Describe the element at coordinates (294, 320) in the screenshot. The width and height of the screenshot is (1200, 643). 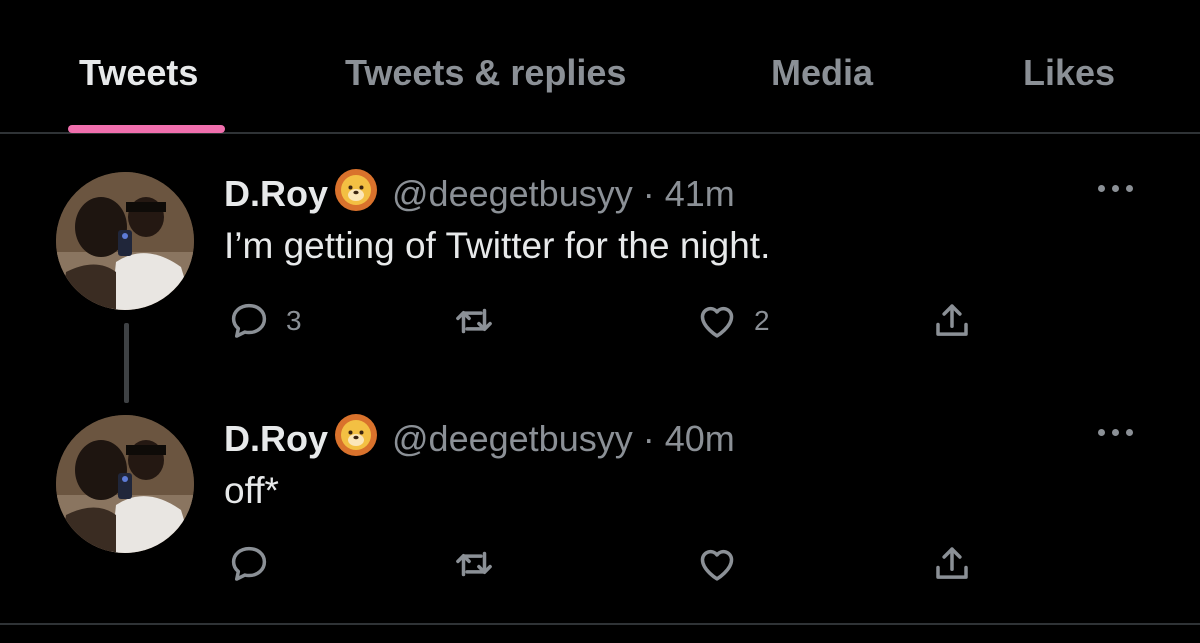
I see `reply-count: 3` at that location.